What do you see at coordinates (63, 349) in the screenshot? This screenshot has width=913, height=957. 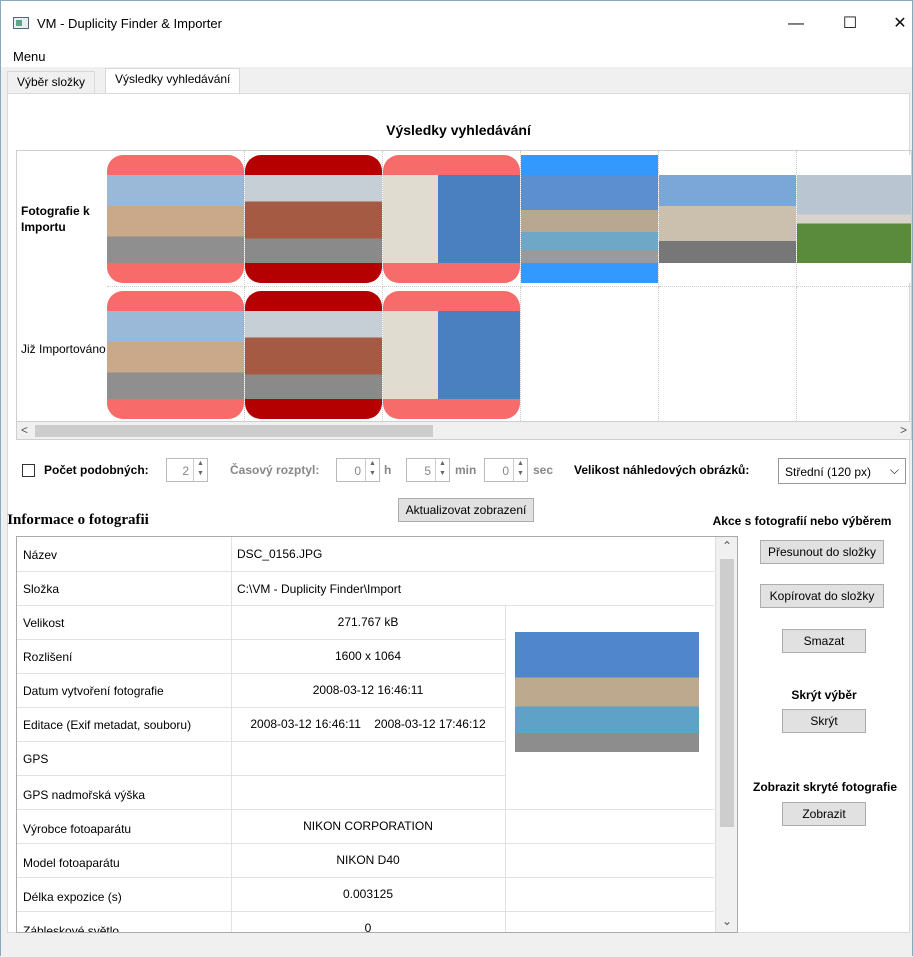 I see `row-label-already-imported: Již Importováno` at bounding box center [63, 349].